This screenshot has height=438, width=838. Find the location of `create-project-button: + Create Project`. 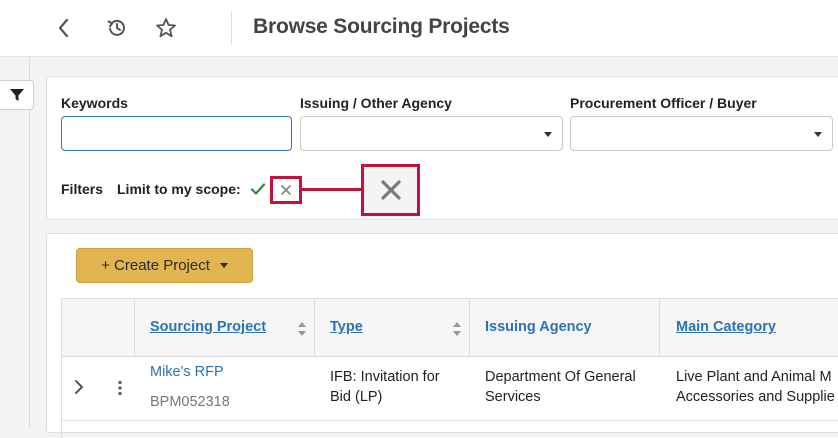

create-project-button: + Create Project is located at coordinates (164, 265).